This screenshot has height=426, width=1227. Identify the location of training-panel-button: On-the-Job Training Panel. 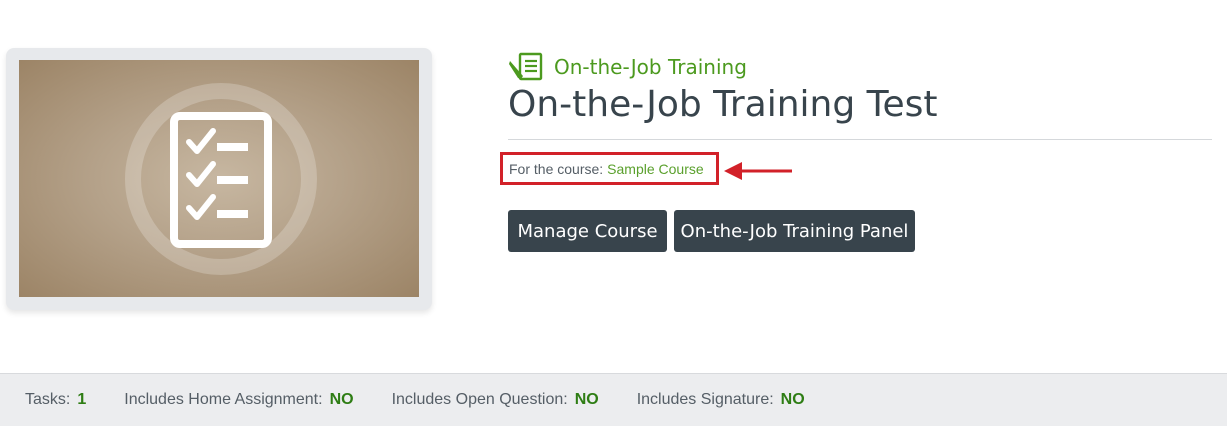
(794, 231).